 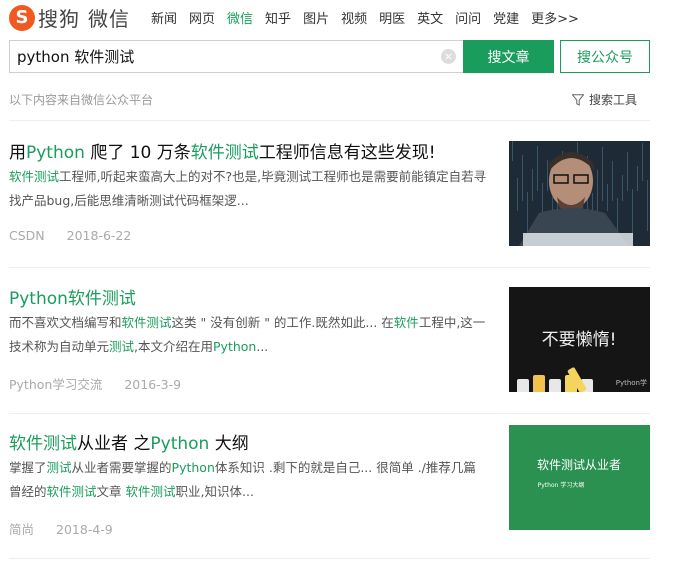 I want to click on result-date: 2018-4-9, so click(x=84, y=529).